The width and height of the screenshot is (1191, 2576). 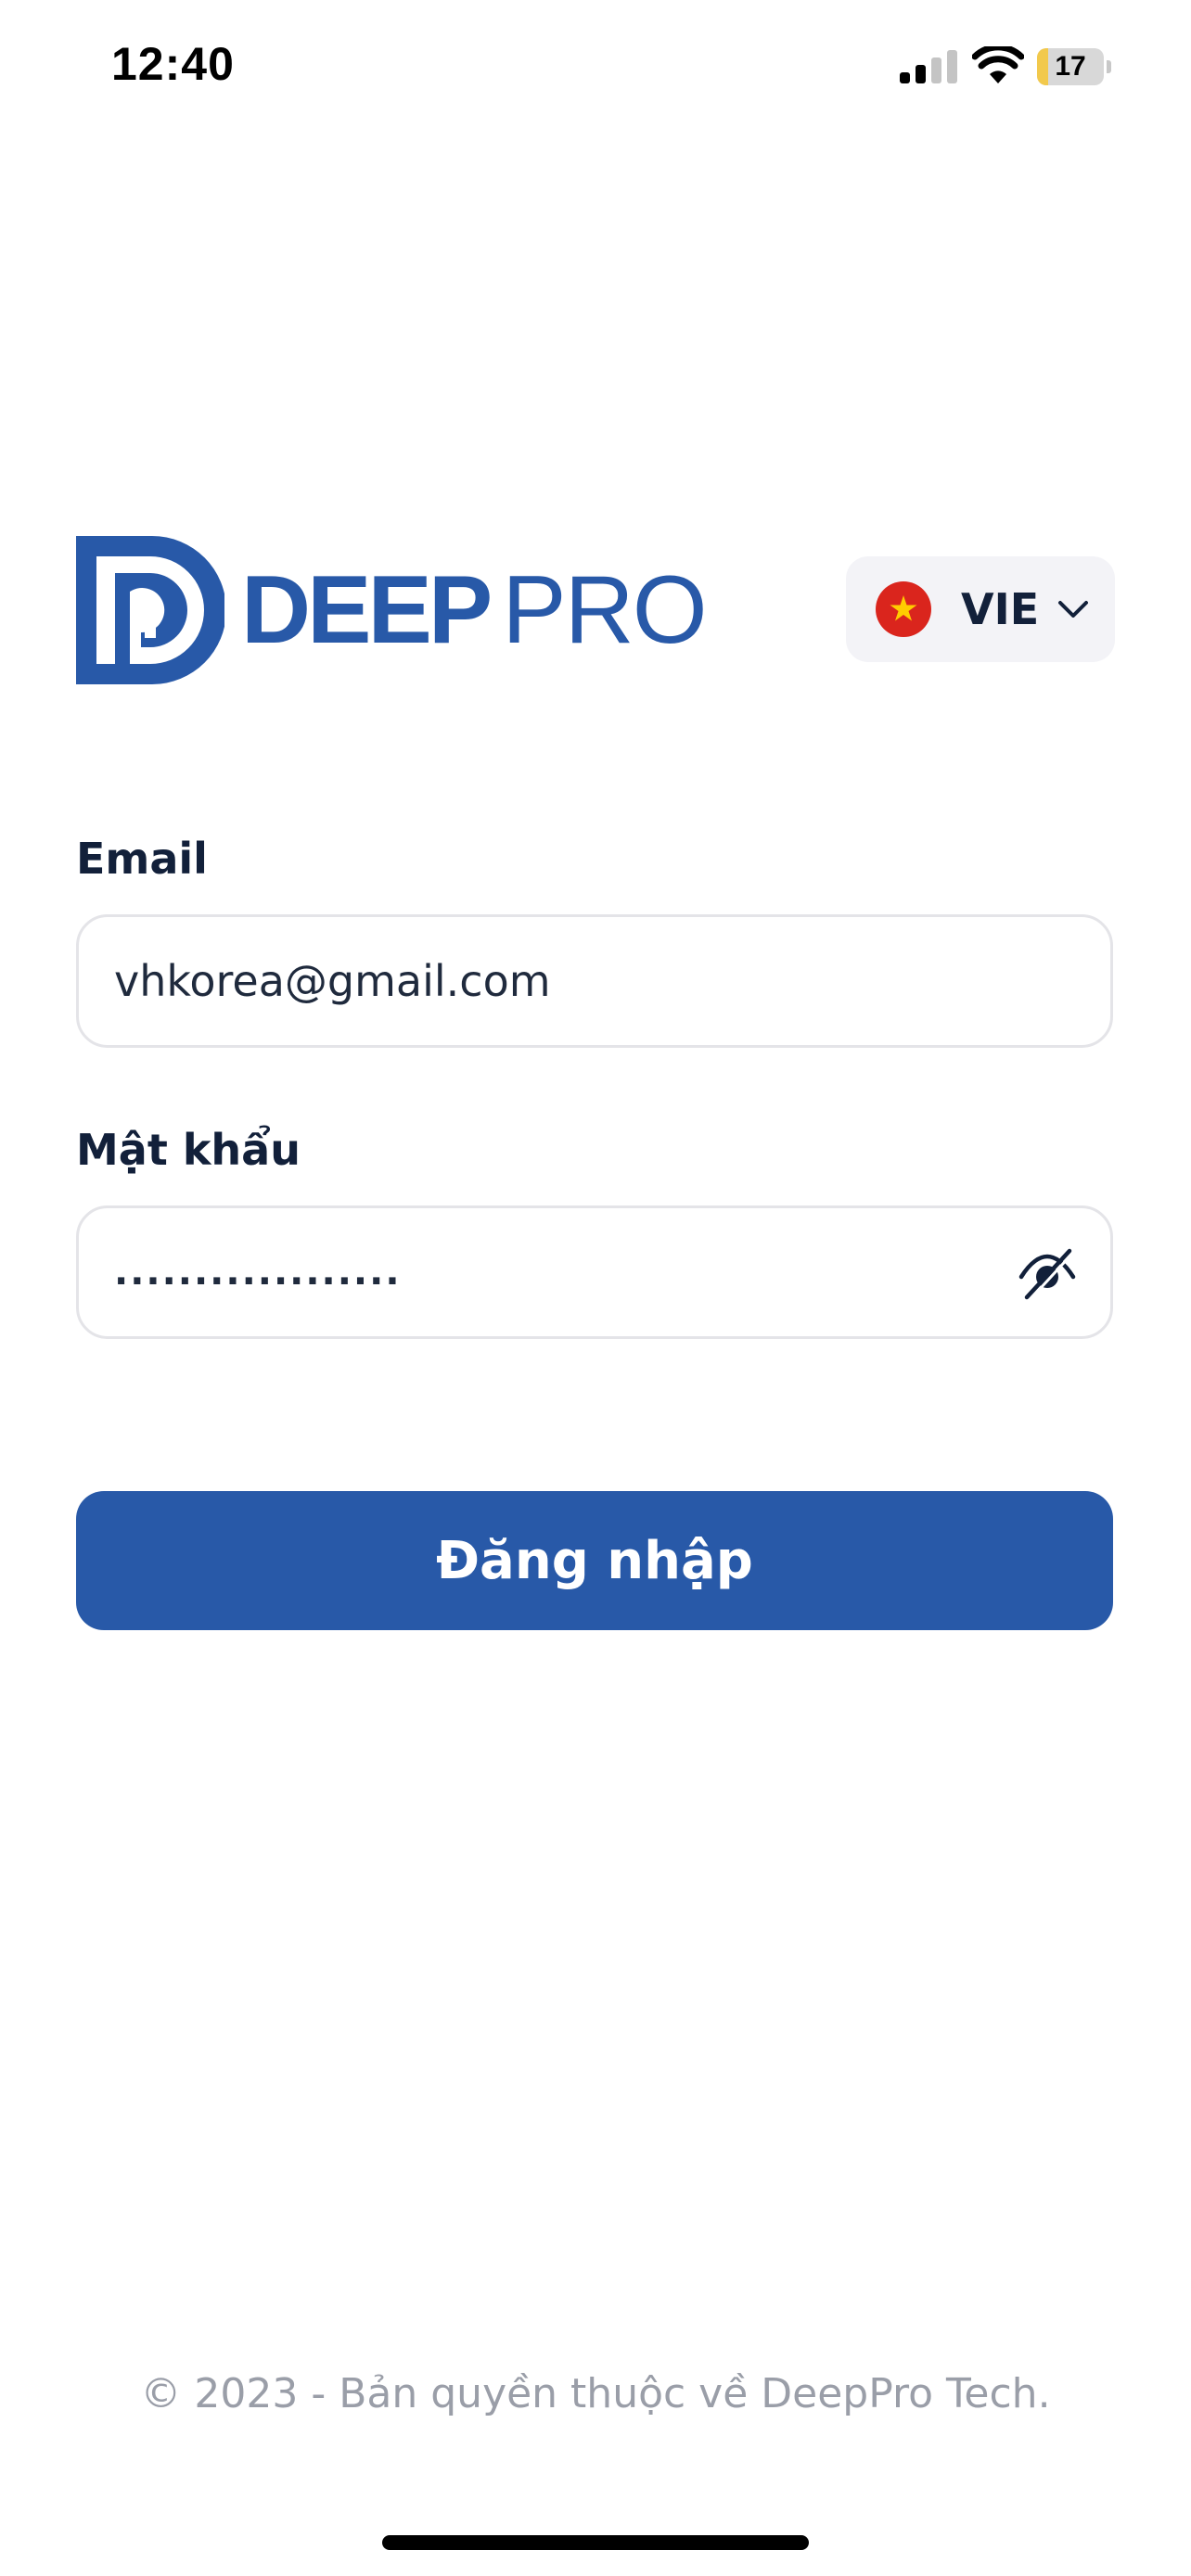 What do you see at coordinates (173, 64) in the screenshot?
I see `status-time: 12:40` at bounding box center [173, 64].